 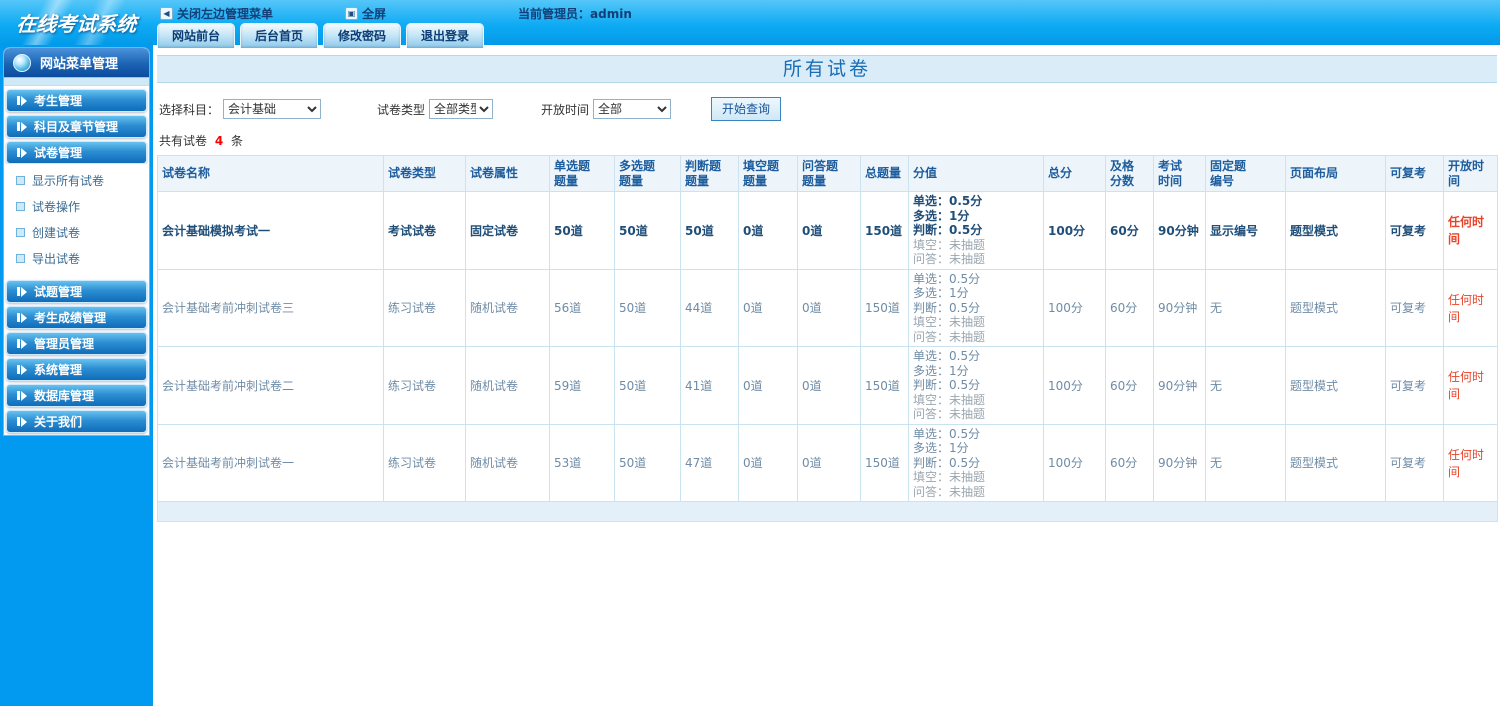 What do you see at coordinates (1074, 307) in the screenshot?
I see `total-score: 100分` at bounding box center [1074, 307].